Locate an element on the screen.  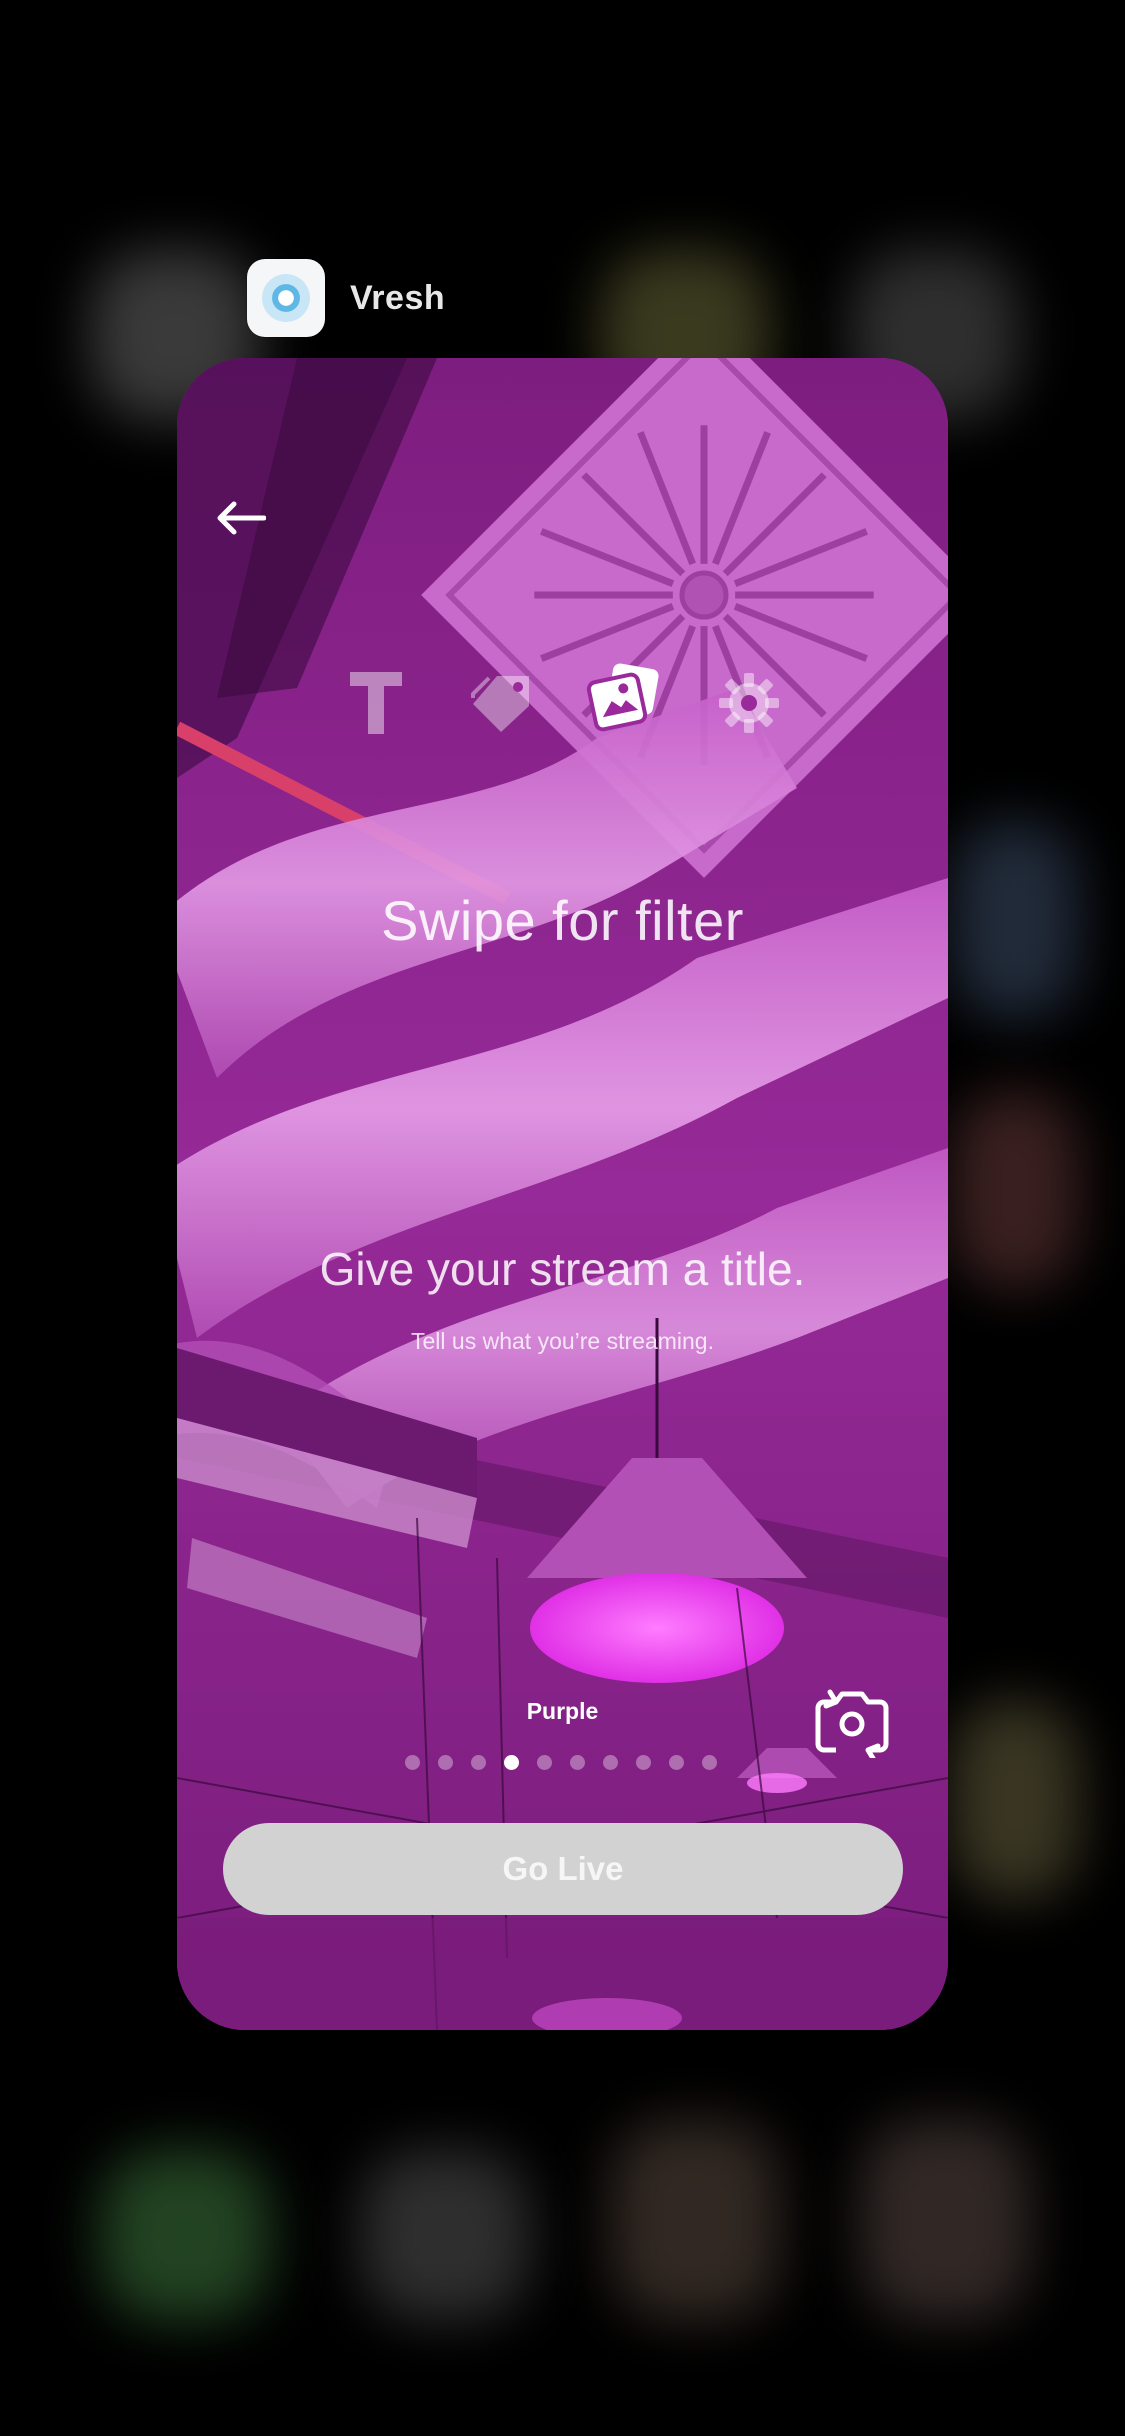
tool-settings is located at coordinates (749, 703).